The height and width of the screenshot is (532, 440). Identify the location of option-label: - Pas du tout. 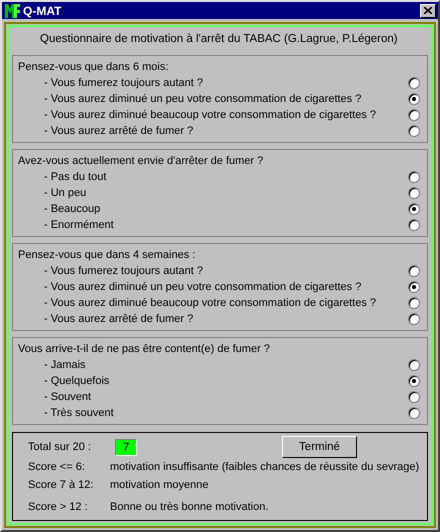
(76, 177).